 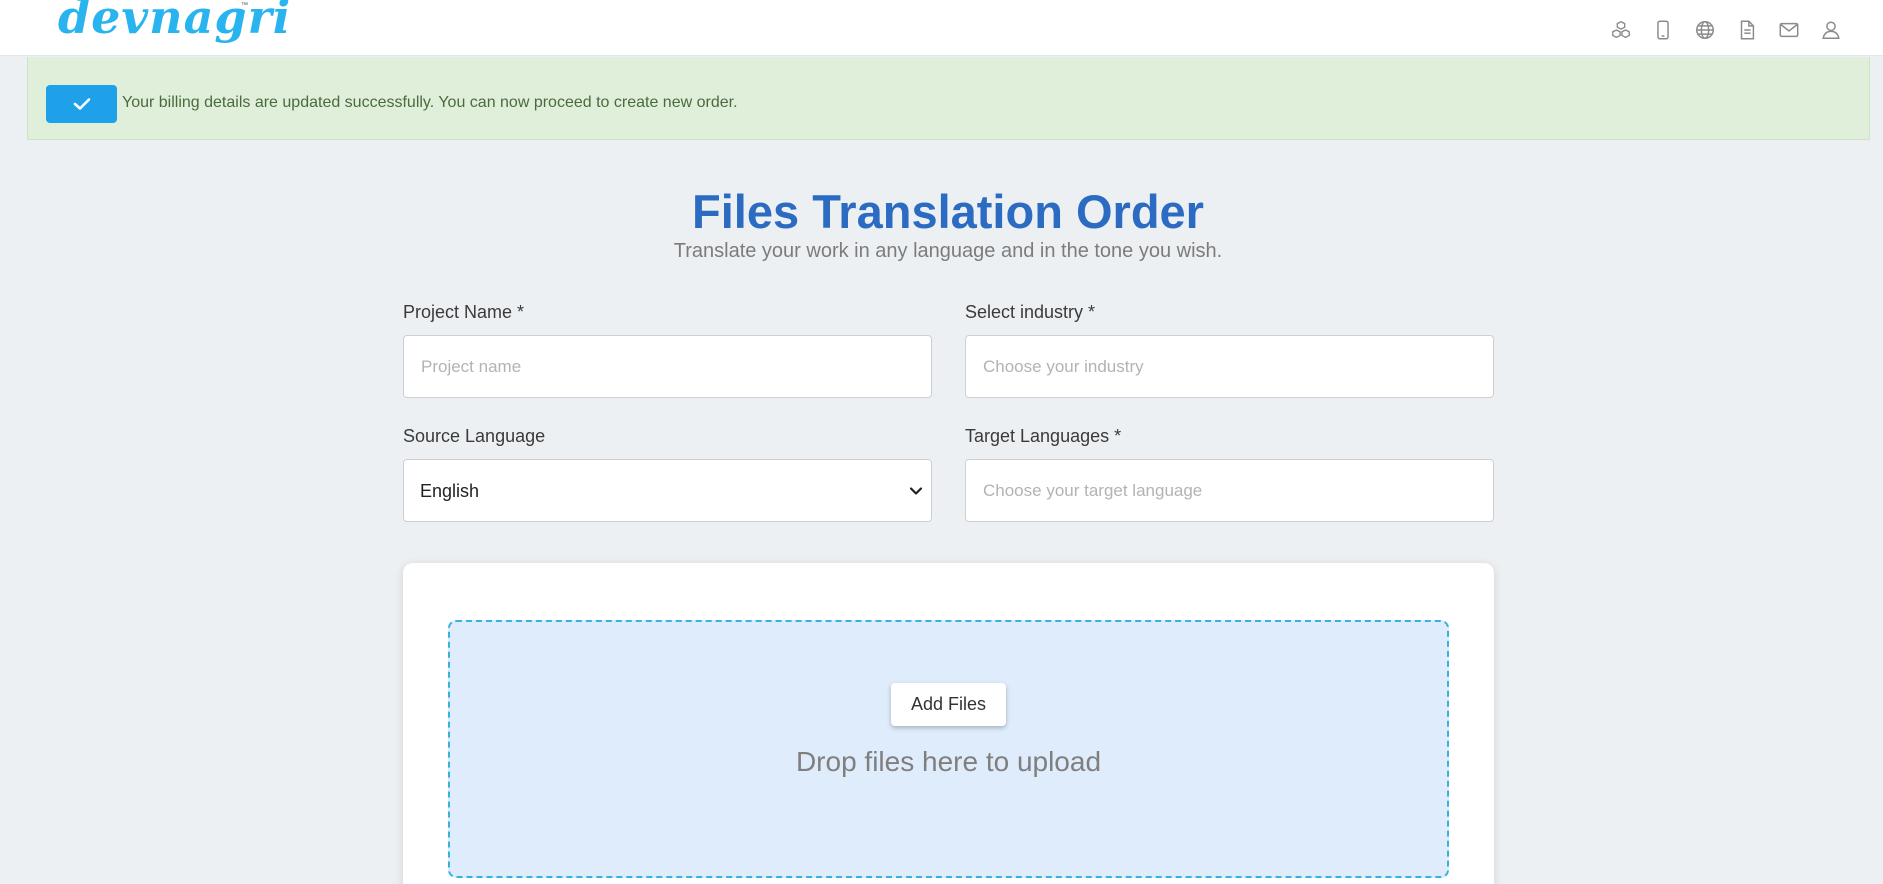 I want to click on target-languages-input, so click(x=1229, y=490).